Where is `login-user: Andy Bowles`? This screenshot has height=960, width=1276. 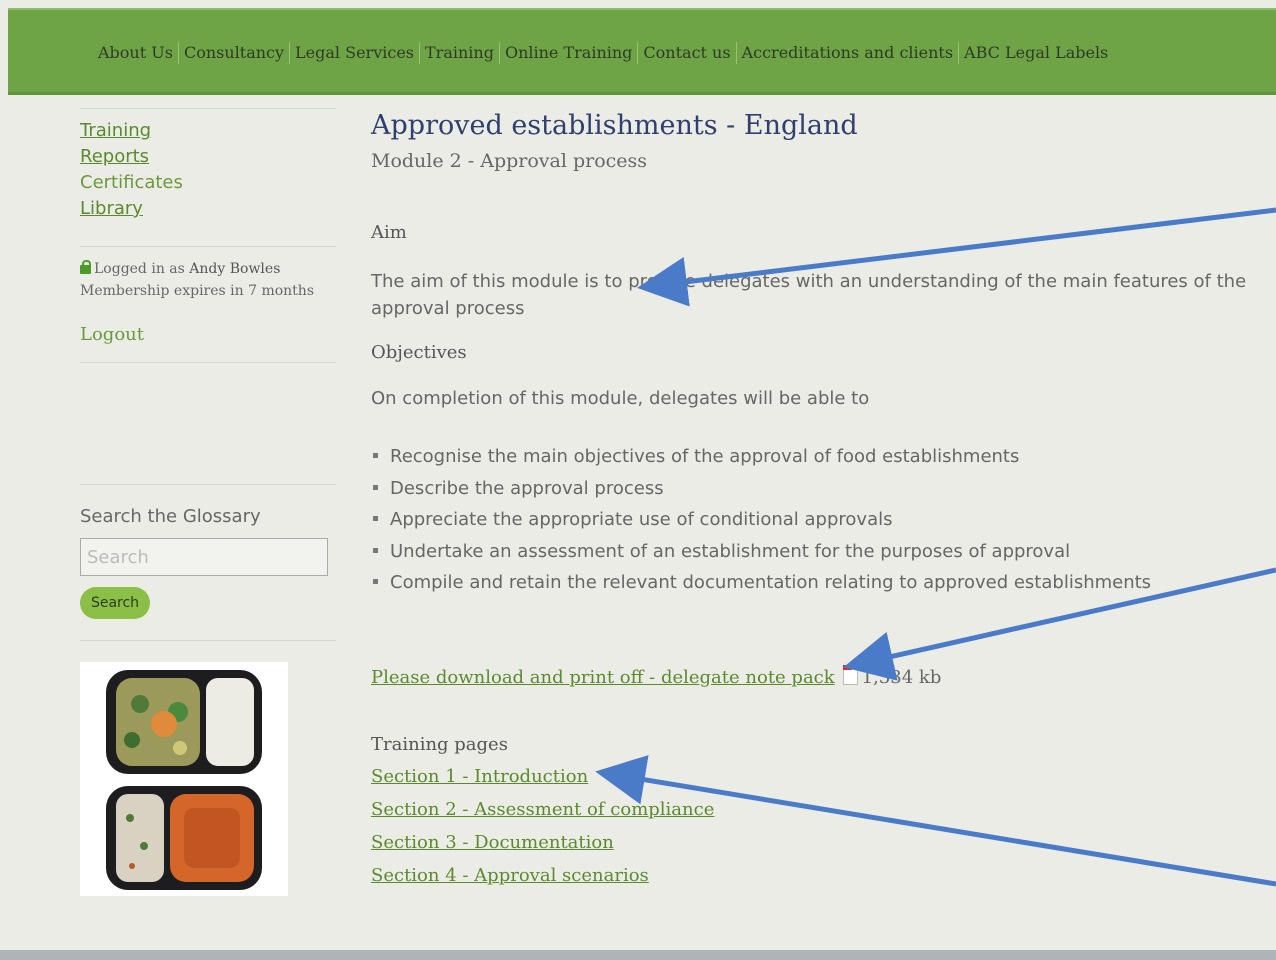
login-user: Andy Bowles is located at coordinates (235, 269).